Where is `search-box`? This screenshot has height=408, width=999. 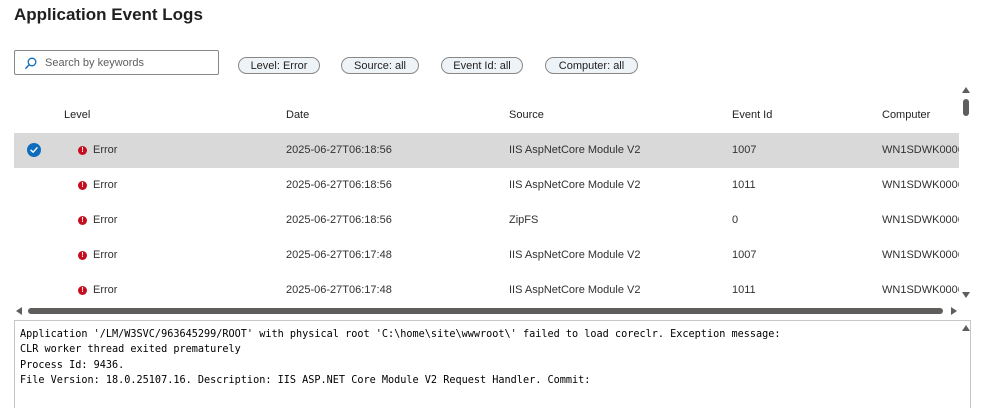 search-box is located at coordinates (116, 62).